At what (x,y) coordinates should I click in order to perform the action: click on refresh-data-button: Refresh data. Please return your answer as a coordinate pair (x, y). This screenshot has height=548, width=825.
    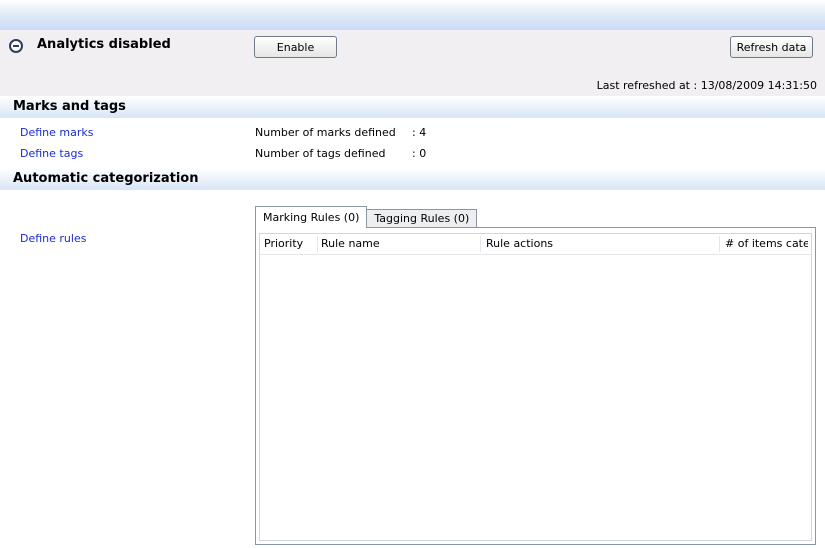
    Looking at the image, I should click on (771, 47).